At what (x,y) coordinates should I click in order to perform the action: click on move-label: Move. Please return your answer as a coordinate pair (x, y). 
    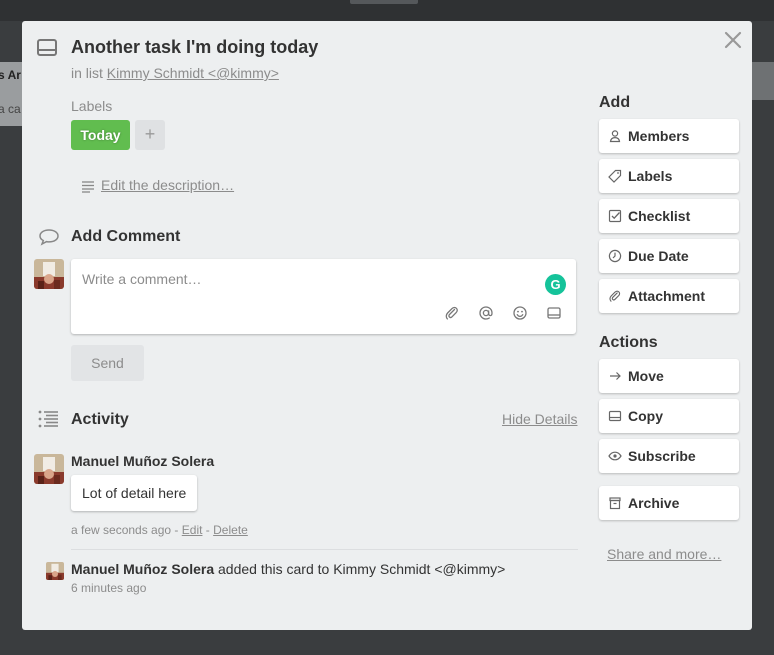
    Looking at the image, I should click on (646, 376).